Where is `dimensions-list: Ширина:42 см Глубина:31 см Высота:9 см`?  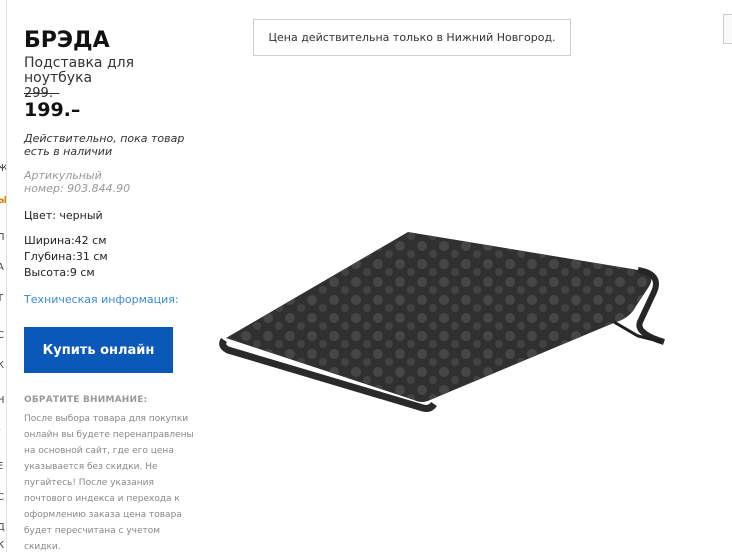
dimensions-list: Ширина:42 см Глубина:31 см Высота:9 см is located at coordinates (111, 257).